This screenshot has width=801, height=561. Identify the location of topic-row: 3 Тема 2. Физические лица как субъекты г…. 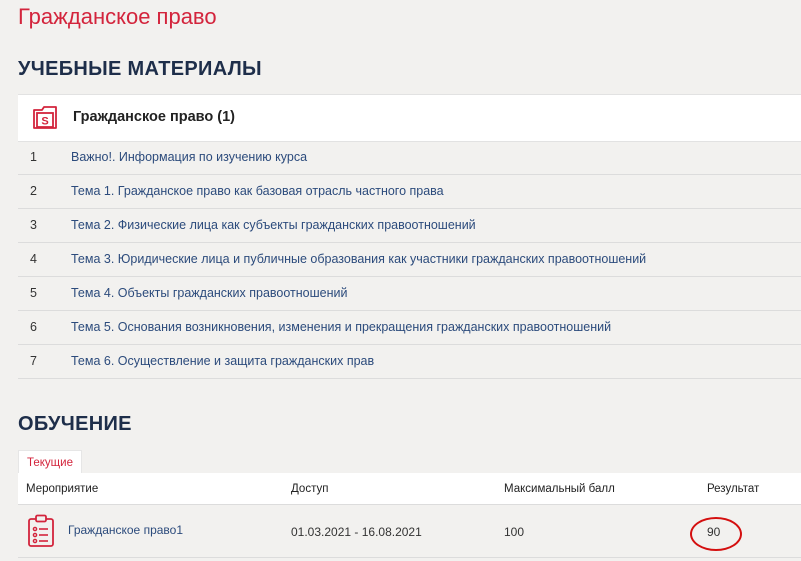
(409, 226).